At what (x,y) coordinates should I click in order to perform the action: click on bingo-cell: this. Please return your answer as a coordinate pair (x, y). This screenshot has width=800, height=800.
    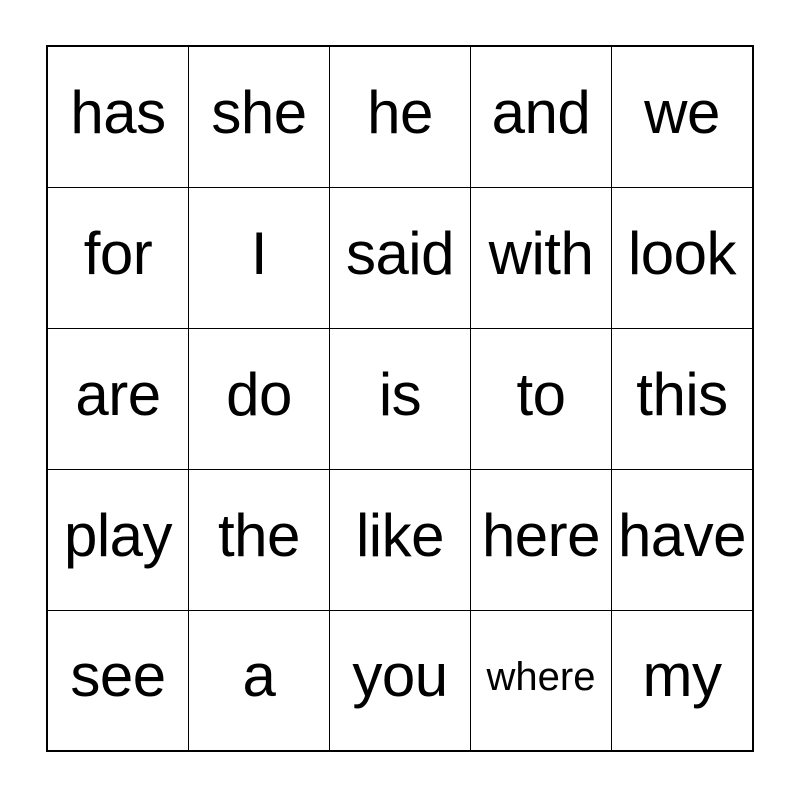
    Looking at the image, I should click on (682, 398).